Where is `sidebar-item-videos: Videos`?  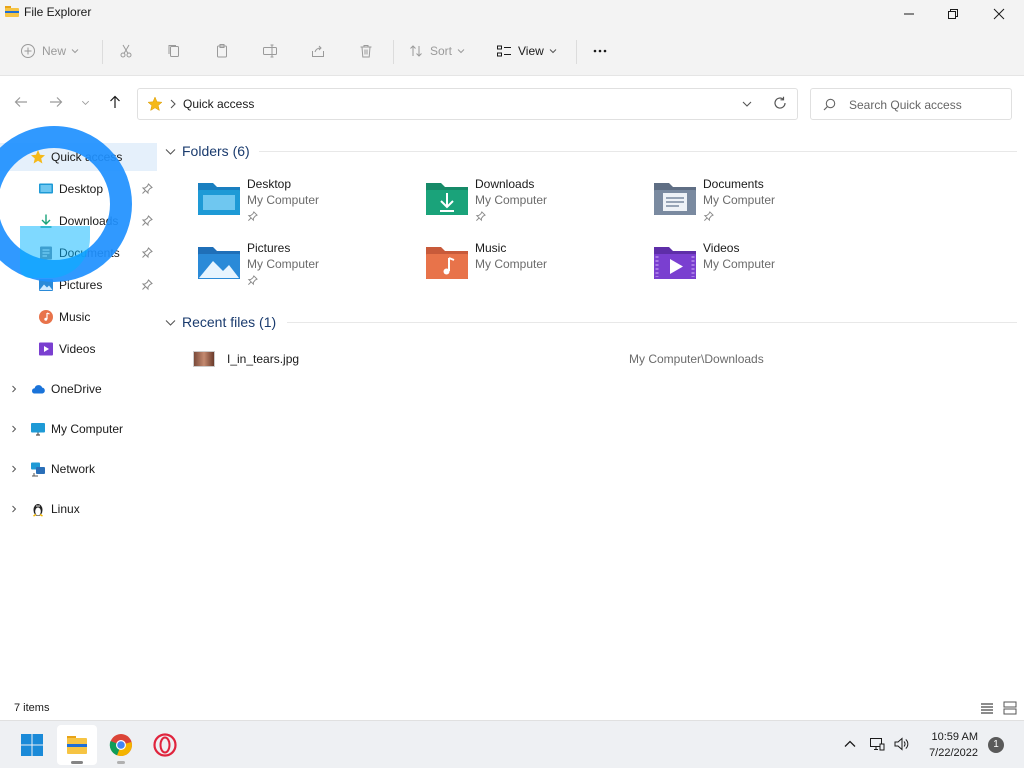
sidebar-item-videos: Videos is located at coordinates (78, 349).